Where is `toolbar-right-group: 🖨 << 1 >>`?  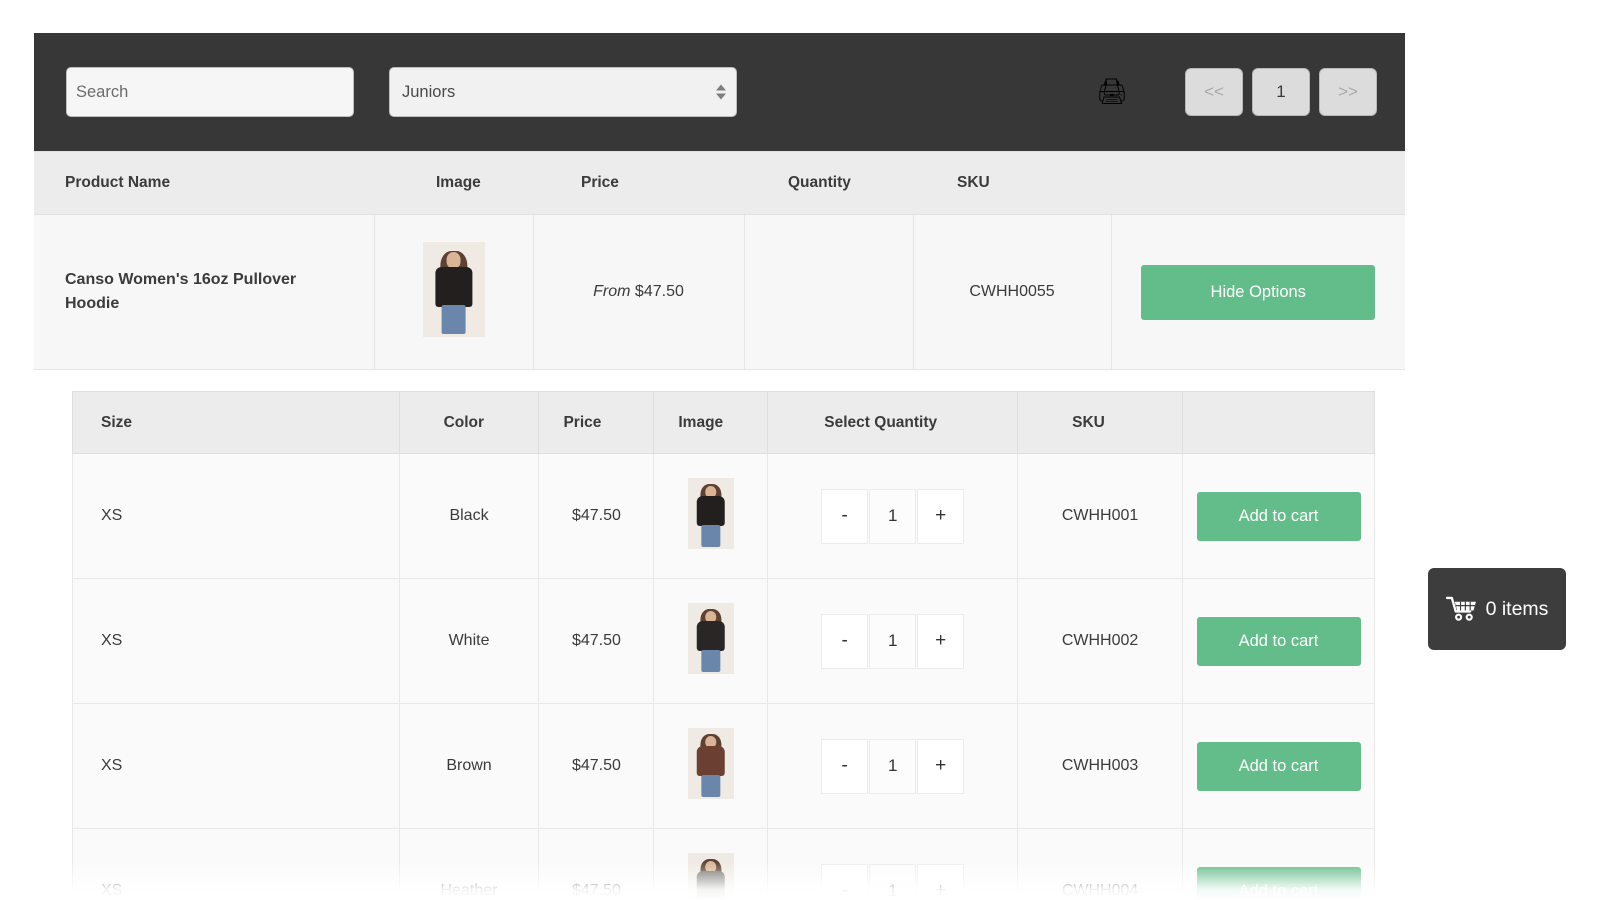 toolbar-right-group: 🖨 << 1 >> is located at coordinates (1250, 92).